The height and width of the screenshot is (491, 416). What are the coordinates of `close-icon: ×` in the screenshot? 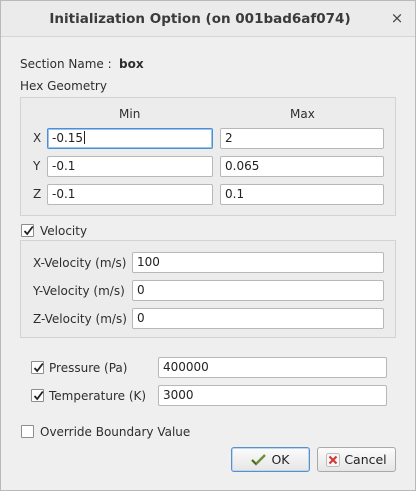 It's located at (397, 18).